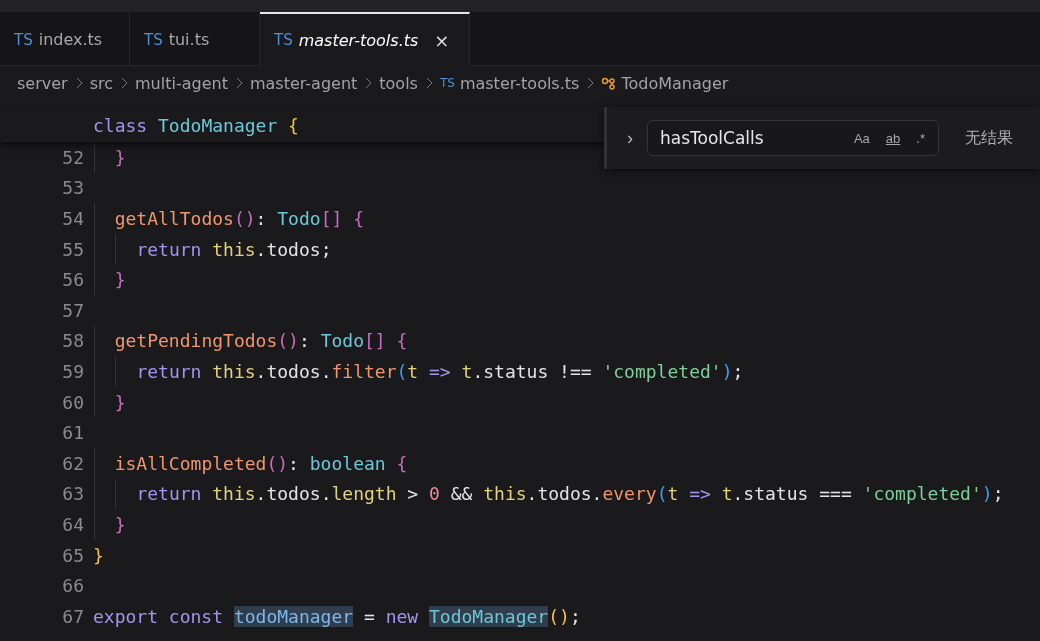 Image resolution: width=1040 pixels, height=641 pixels. Describe the element at coordinates (461, 494) in the screenshot. I see `code-token: &&` at that location.